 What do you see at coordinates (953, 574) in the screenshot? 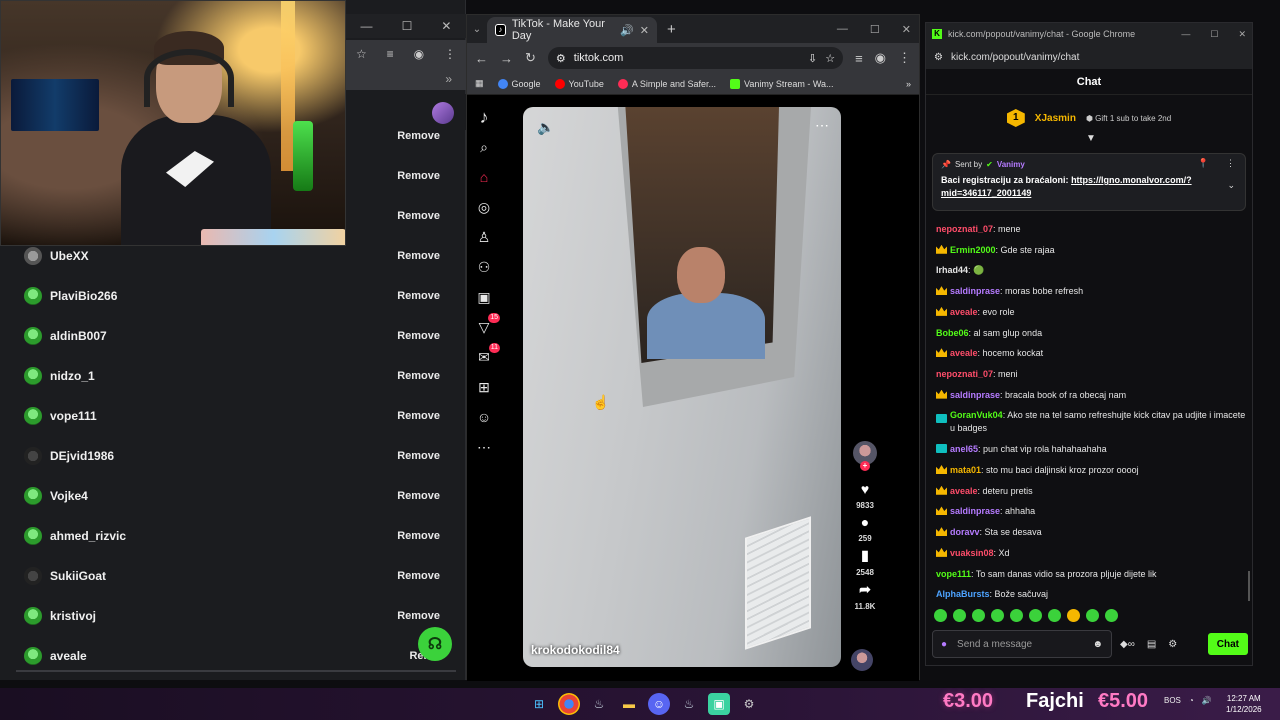
I see `chat-username: vope111` at bounding box center [953, 574].